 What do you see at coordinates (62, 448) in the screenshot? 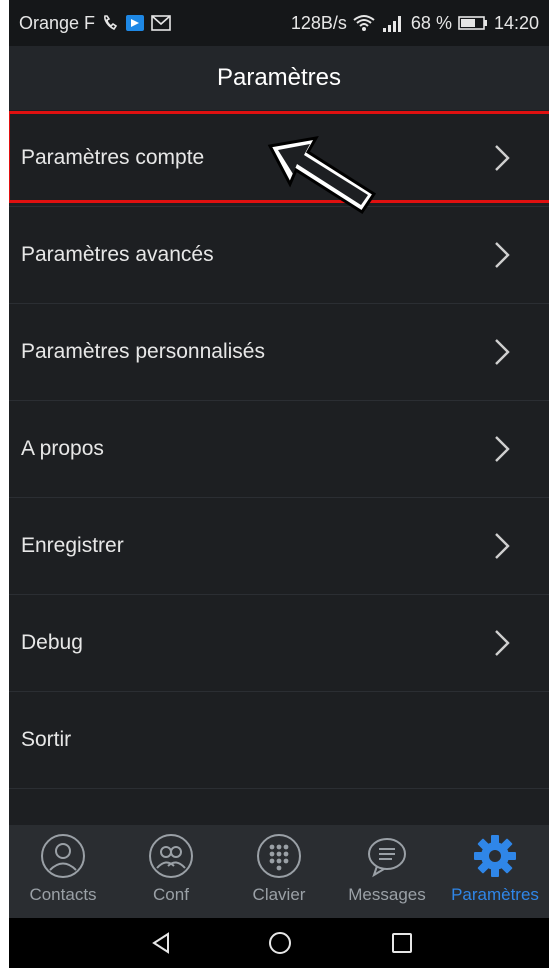
I see `menu-item-label: A propos` at bounding box center [62, 448].